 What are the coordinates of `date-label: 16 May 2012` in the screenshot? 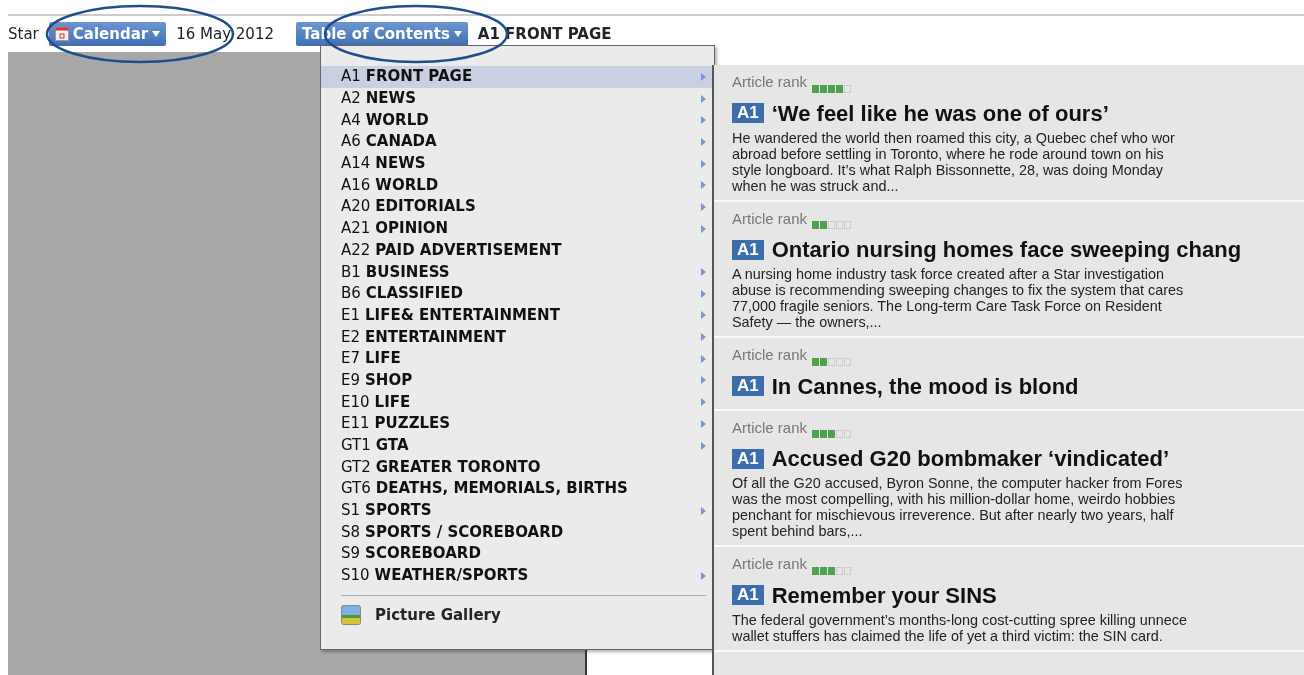 It's located at (225, 34).